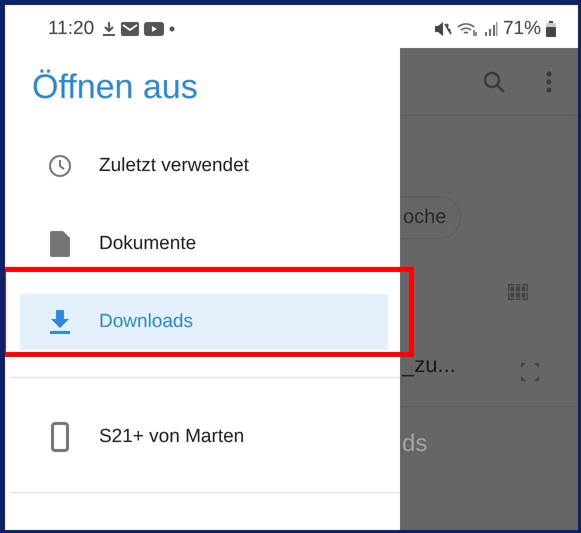 This screenshot has height=533, width=581. What do you see at coordinates (60, 244) in the screenshot?
I see `document-icon` at bounding box center [60, 244].